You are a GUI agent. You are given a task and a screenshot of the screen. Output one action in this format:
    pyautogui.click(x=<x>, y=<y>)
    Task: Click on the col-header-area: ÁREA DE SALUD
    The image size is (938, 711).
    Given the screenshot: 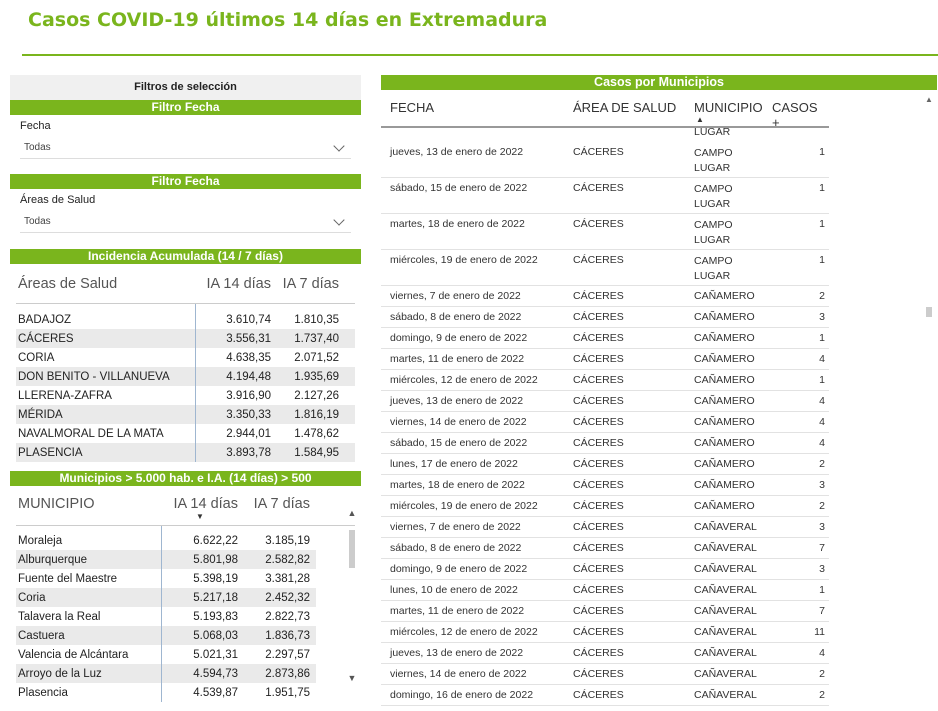 What is the action you would take?
    pyautogui.click(x=628, y=114)
    